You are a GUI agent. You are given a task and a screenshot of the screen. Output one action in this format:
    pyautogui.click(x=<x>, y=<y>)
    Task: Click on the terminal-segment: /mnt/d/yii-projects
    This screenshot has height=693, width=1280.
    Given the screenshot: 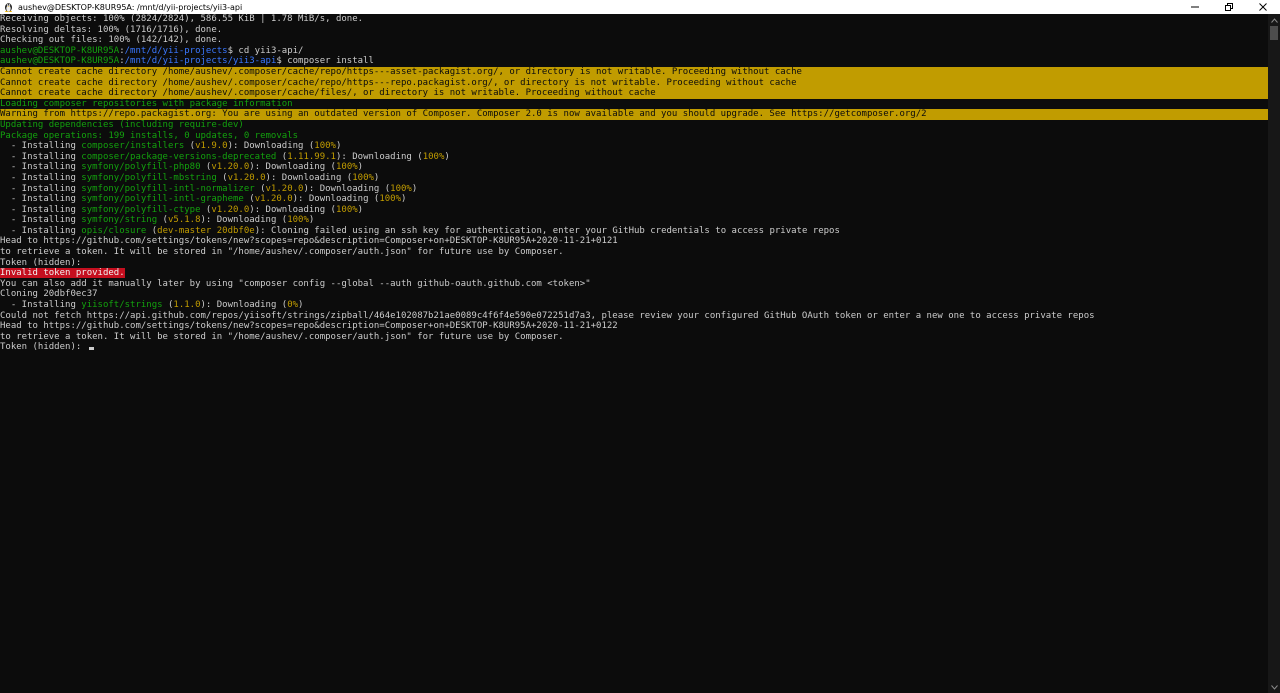 What is the action you would take?
    pyautogui.click(x=176, y=50)
    